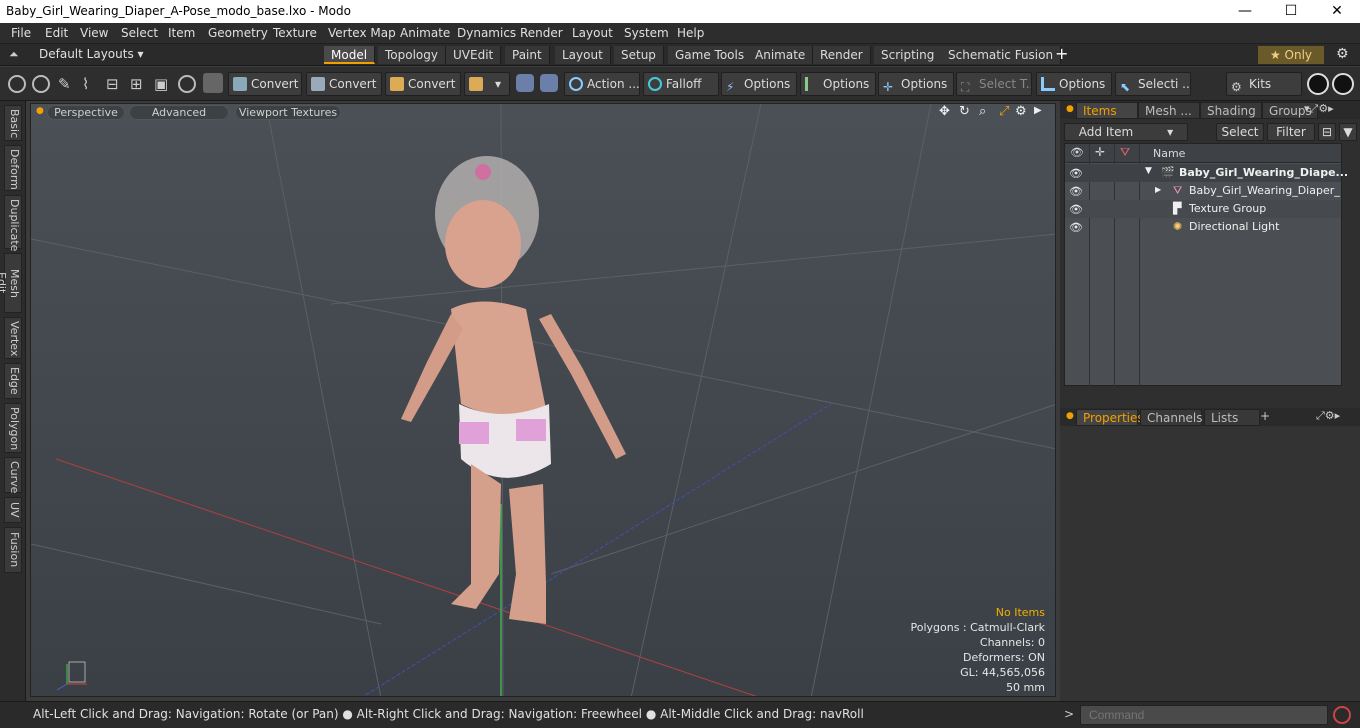  What do you see at coordinates (1001, 55) in the screenshot?
I see `tab-schematic-fusion: Schematic Fusion` at bounding box center [1001, 55].